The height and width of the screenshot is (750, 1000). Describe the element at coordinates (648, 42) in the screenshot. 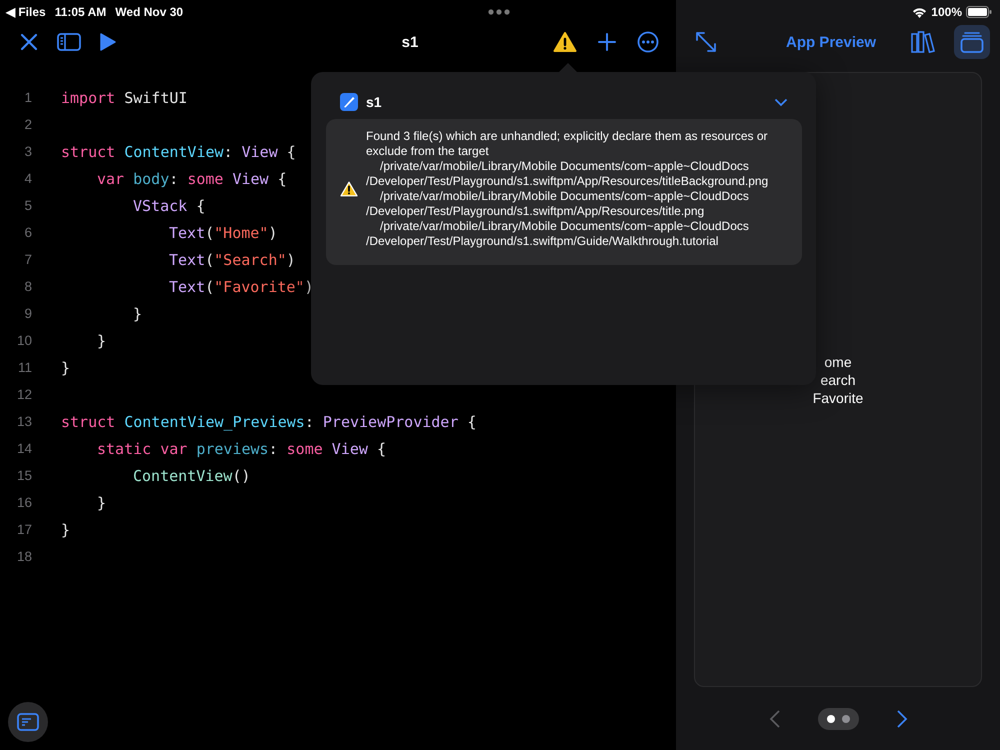

I see `more-icon` at that location.